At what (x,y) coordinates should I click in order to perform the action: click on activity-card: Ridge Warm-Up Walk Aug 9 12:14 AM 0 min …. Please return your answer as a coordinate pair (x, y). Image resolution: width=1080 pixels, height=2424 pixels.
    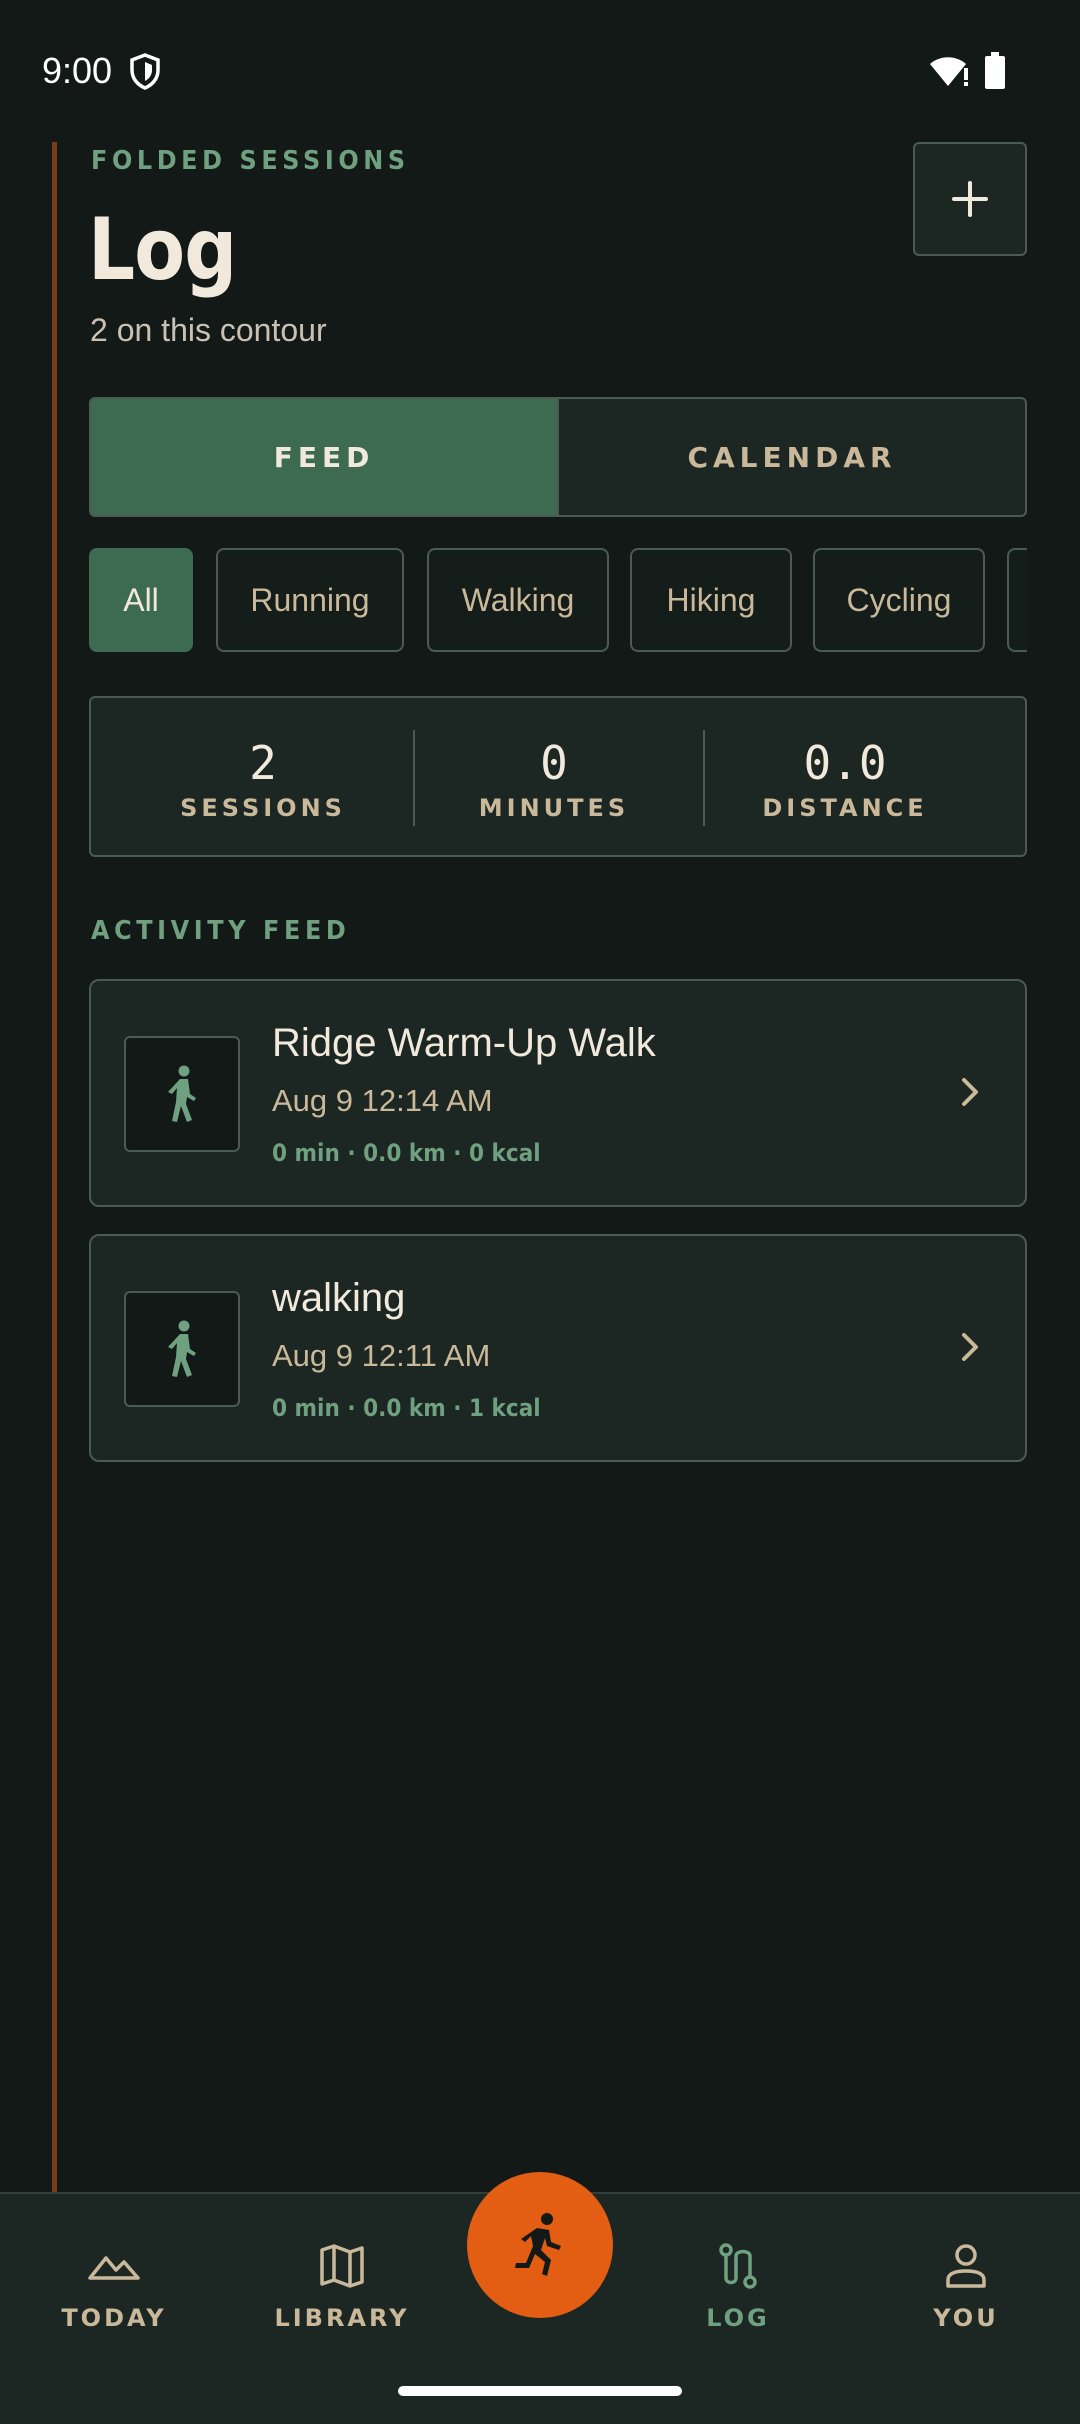
    Looking at the image, I should click on (558, 1093).